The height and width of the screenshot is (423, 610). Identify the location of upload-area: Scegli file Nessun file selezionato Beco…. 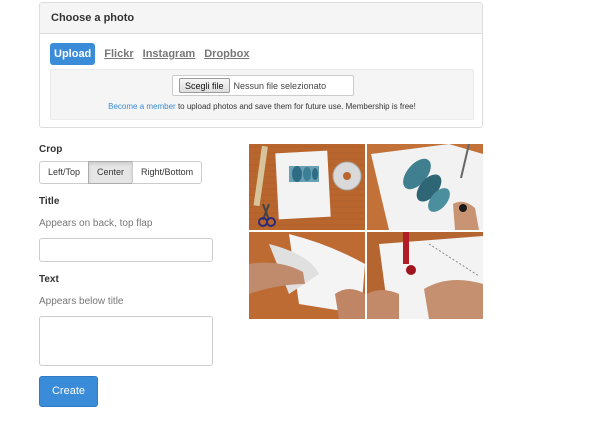
(262, 94).